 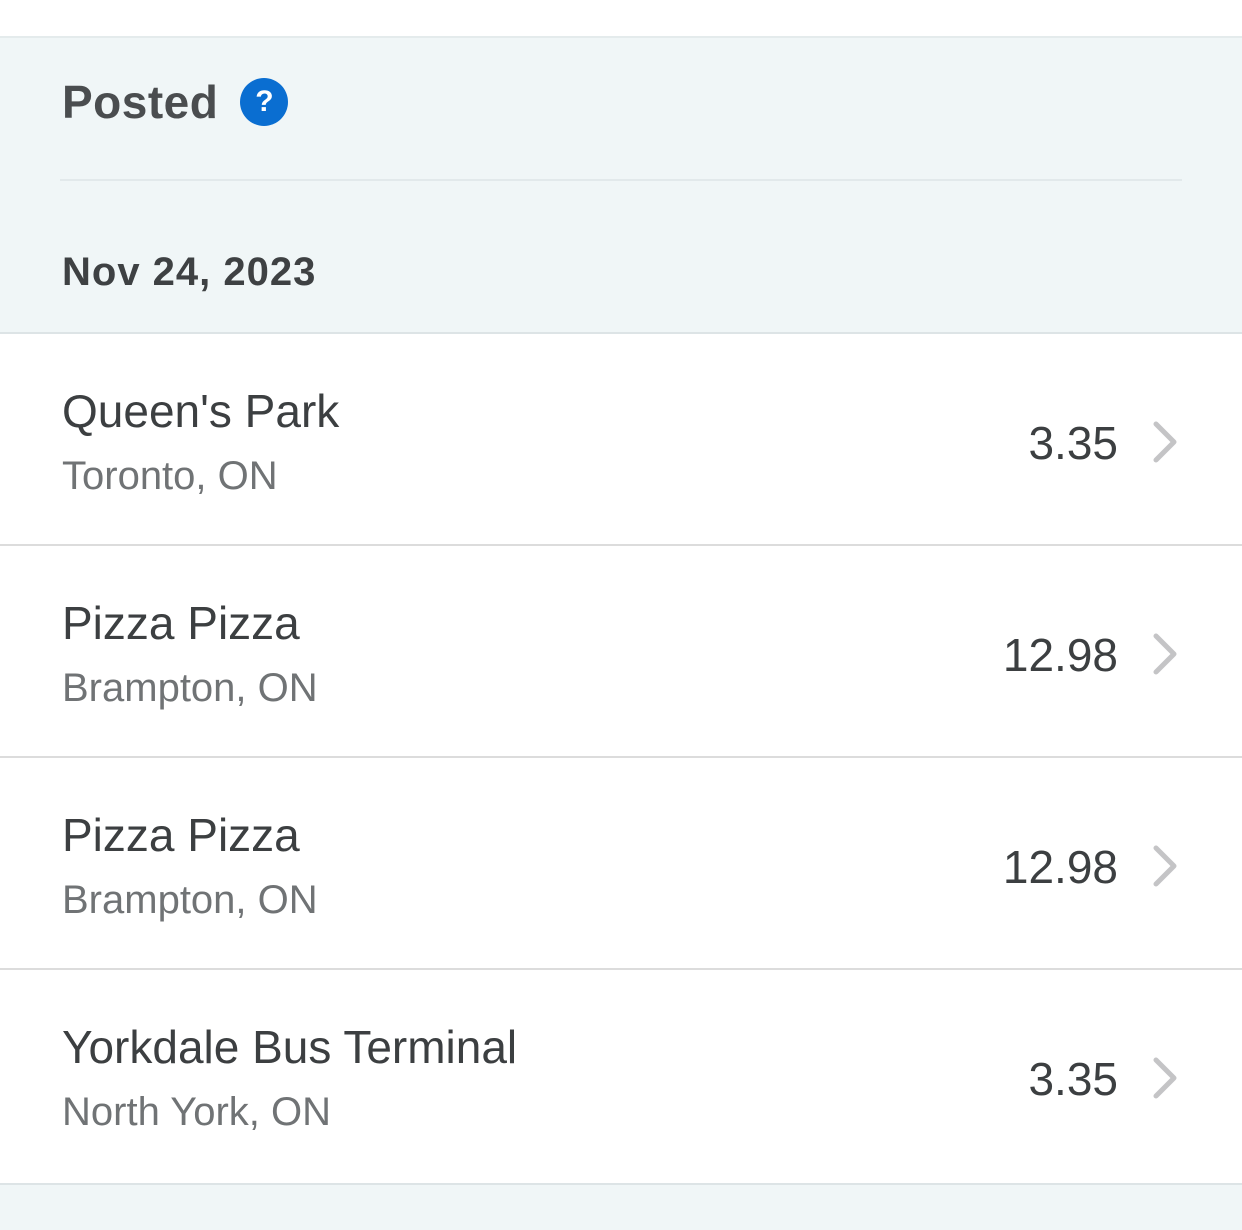 I want to click on posted-title-row: Posted ?, so click(x=175, y=102).